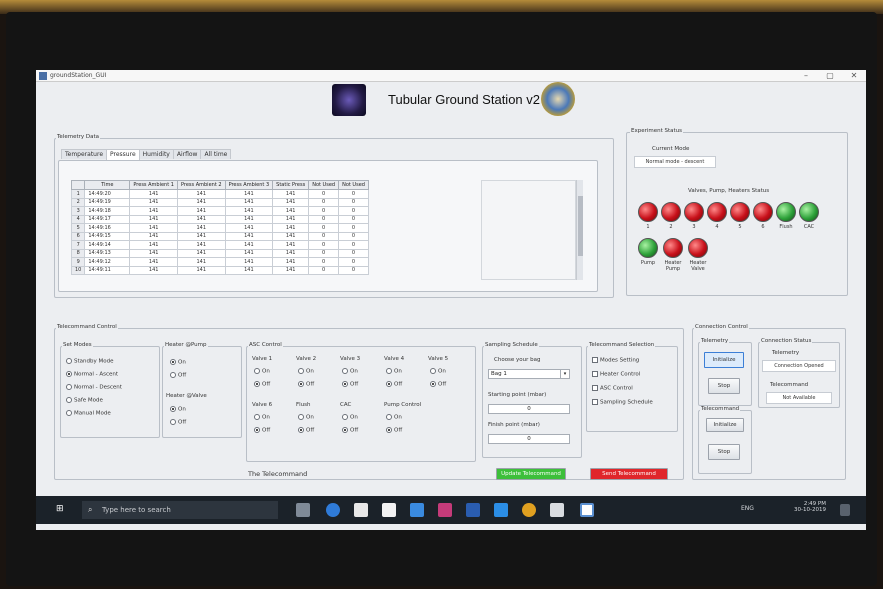  I want to click on tab-all-time: All time, so click(216, 154).